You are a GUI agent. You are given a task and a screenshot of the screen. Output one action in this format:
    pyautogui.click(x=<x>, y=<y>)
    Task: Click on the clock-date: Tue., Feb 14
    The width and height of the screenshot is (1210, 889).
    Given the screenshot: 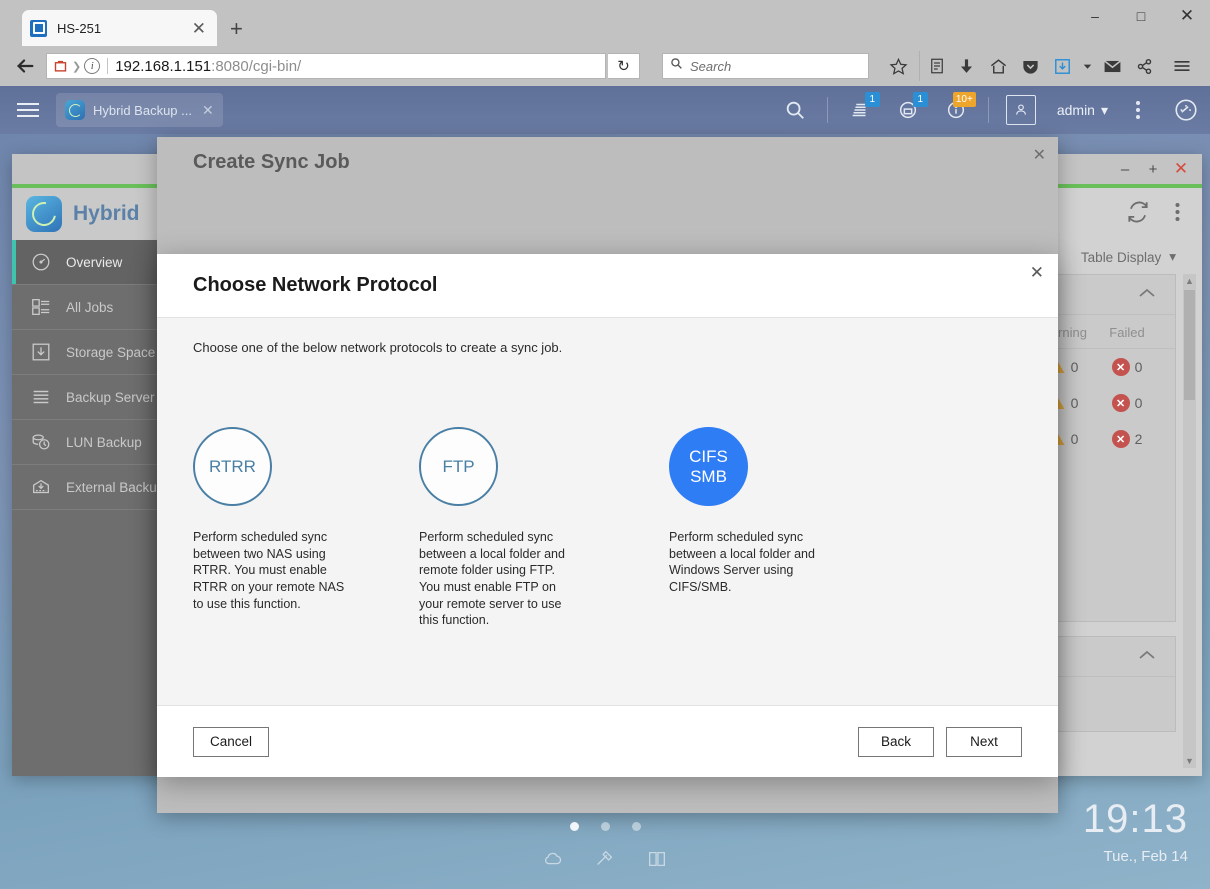 What is the action you would take?
    pyautogui.click(x=1146, y=856)
    